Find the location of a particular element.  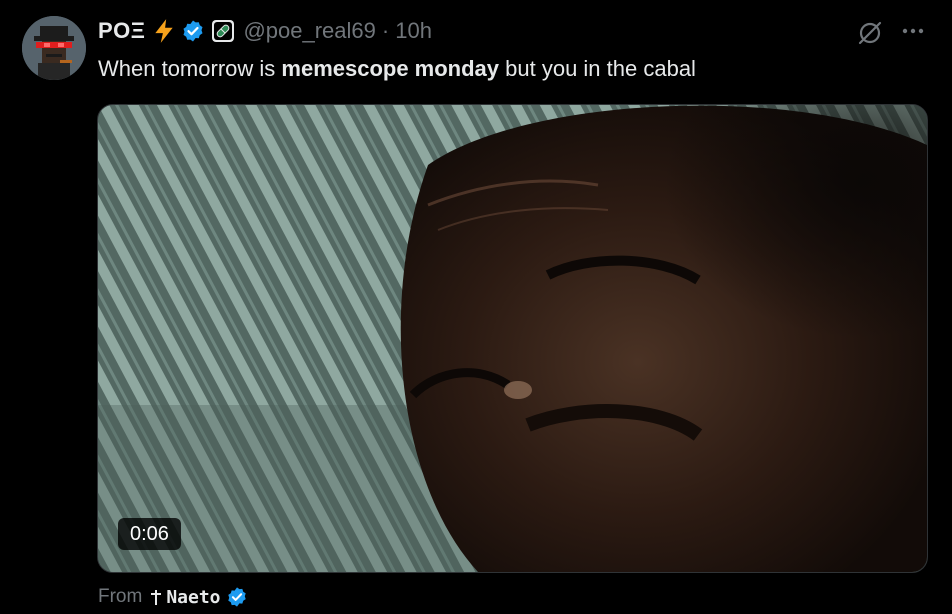

dagger-icon is located at coordinates (156, 597).